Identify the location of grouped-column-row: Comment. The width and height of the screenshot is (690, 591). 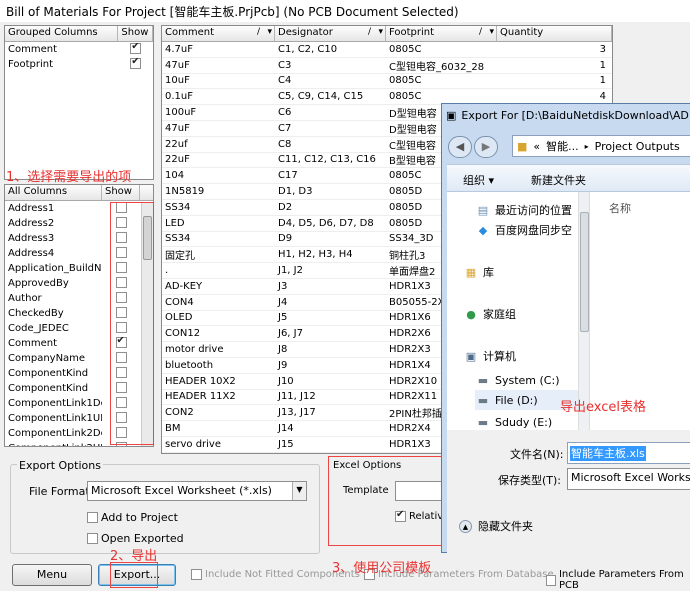
(79, 49).